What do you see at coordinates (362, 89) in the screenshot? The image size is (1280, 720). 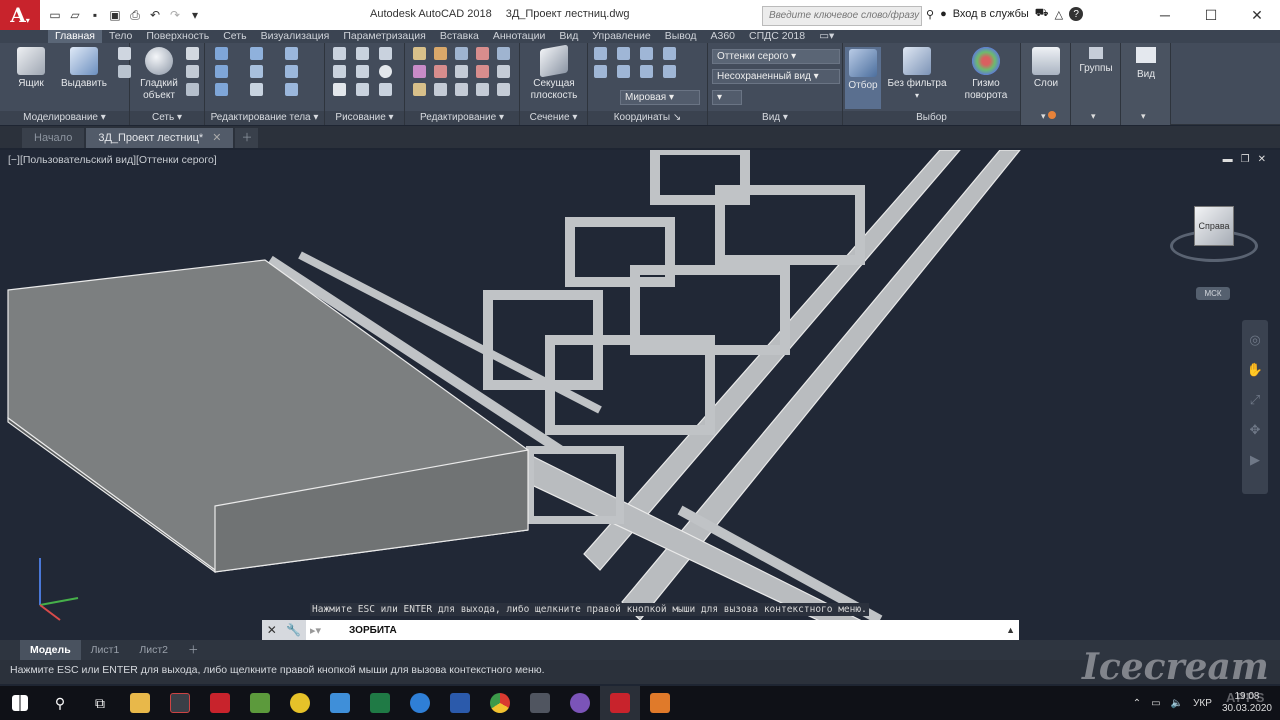 I see `helix-icon` at bounding box center [362, 89].